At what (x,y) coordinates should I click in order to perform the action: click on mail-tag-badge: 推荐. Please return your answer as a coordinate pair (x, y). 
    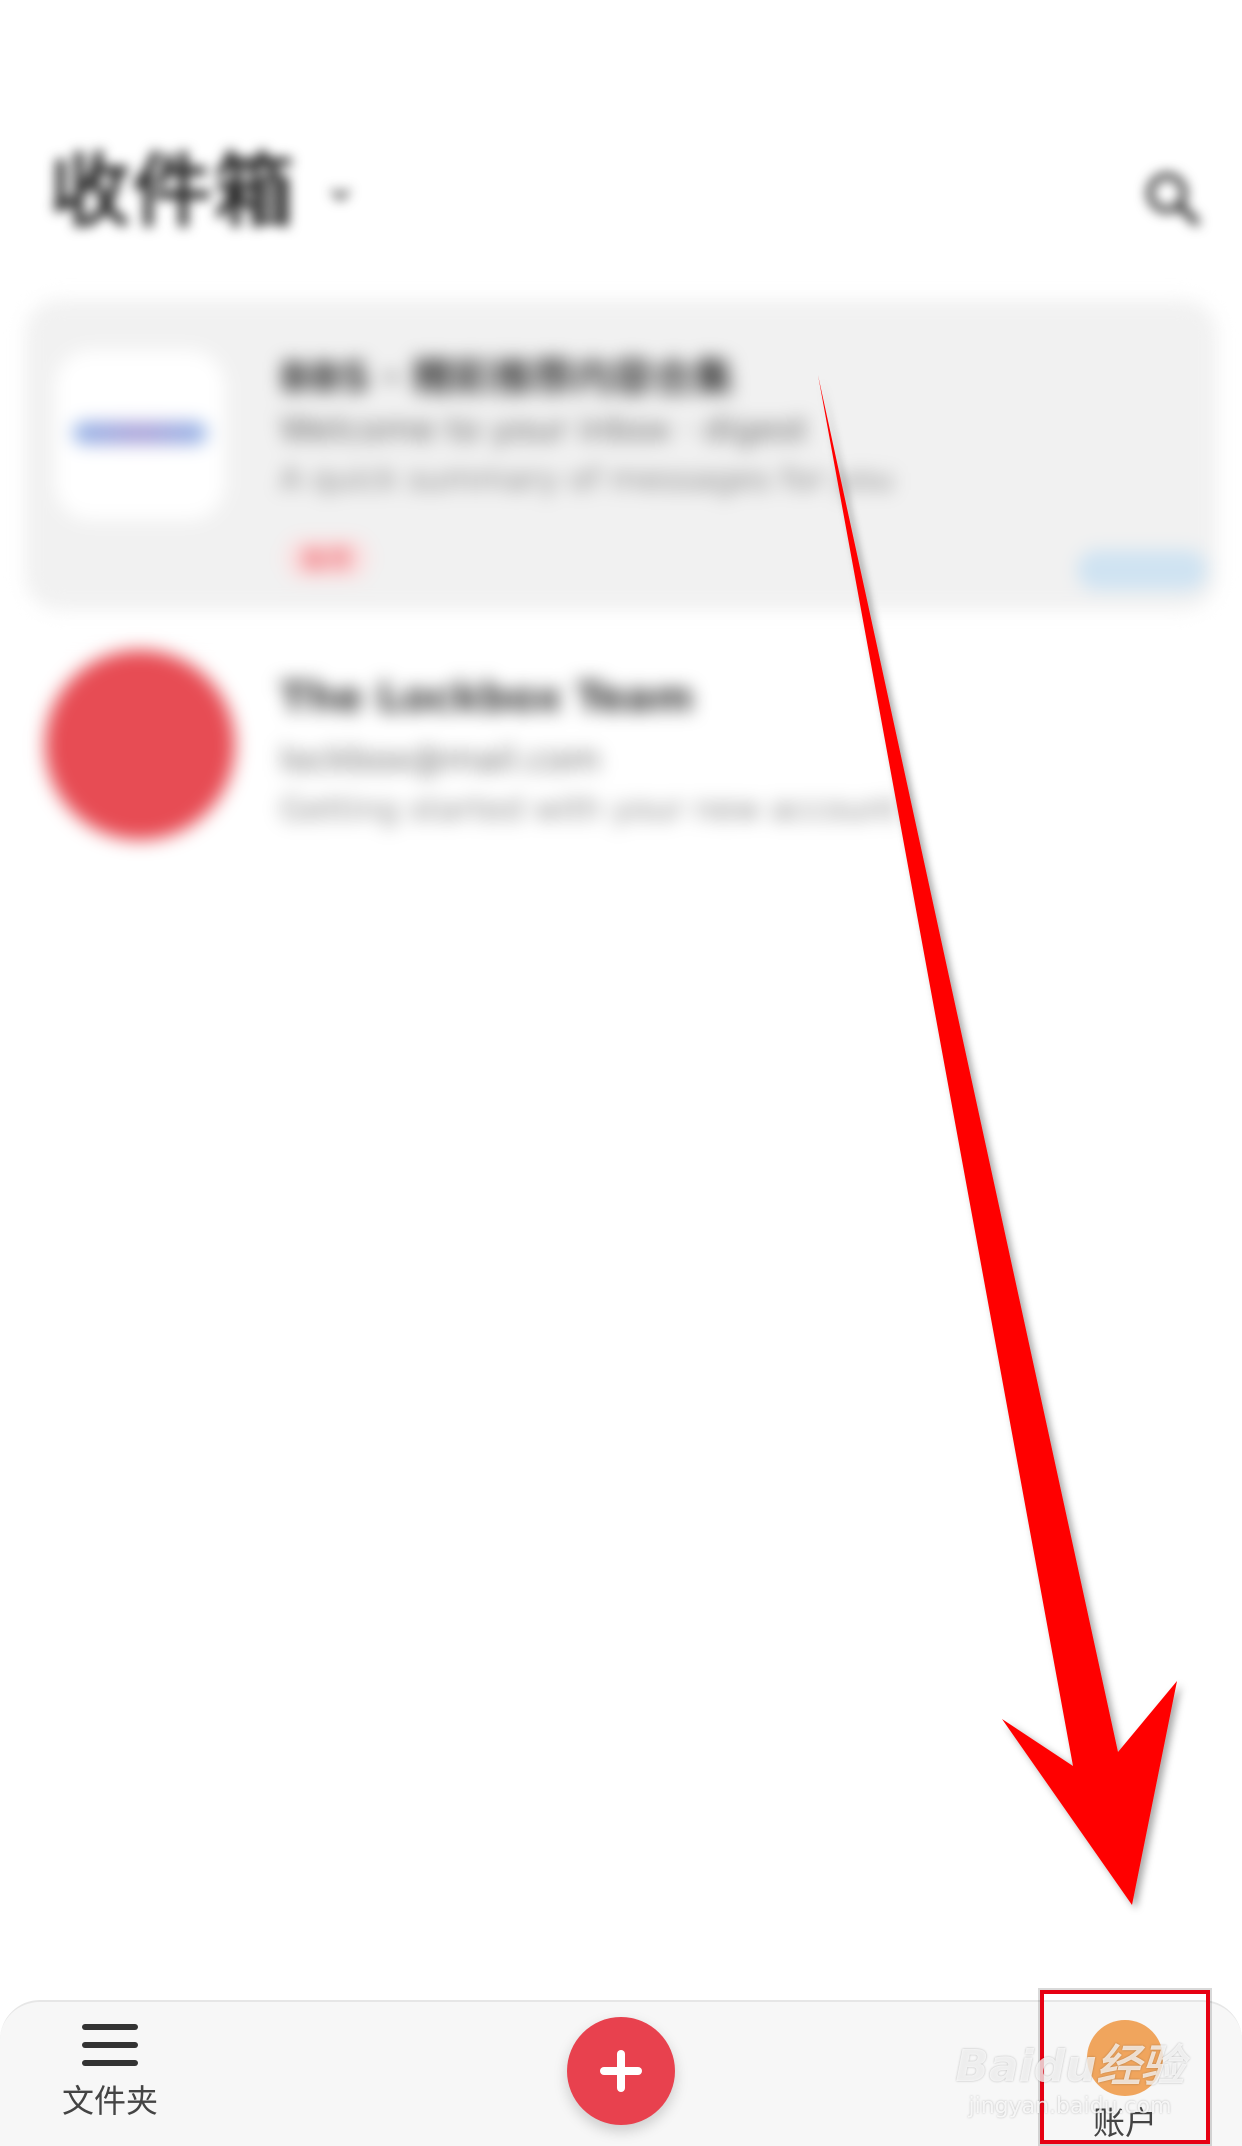
    Looking at the image, I should click on (327, 558).